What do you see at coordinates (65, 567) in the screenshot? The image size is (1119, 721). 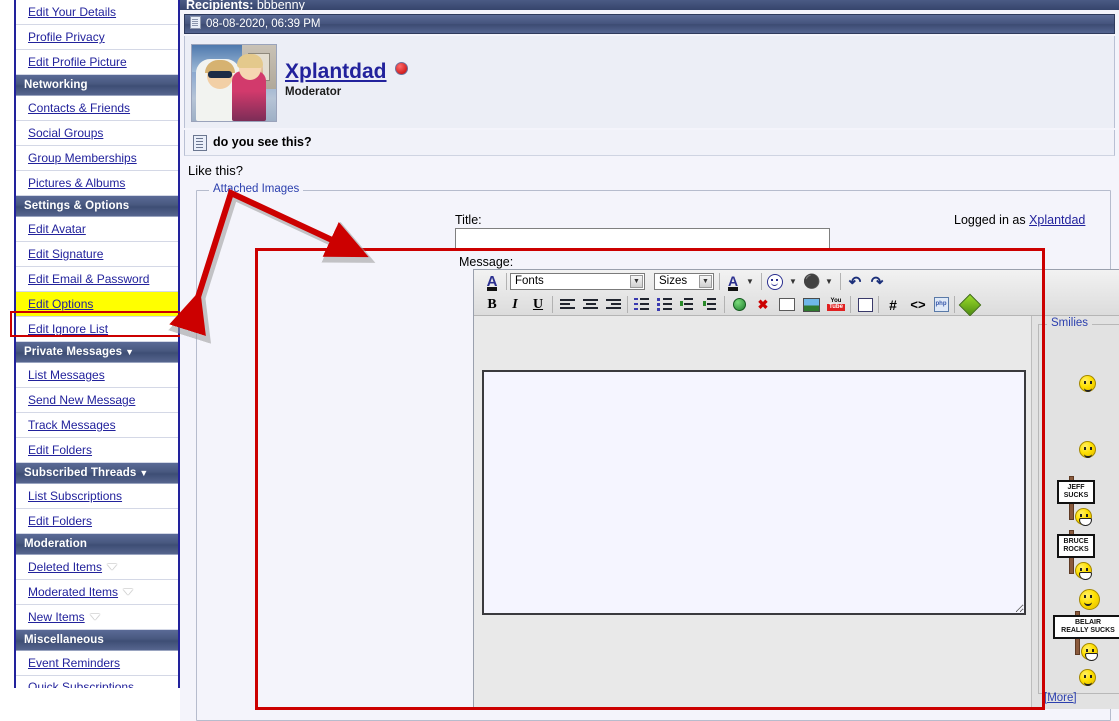 I see `sidebar-item-label: Deleted Items` at bounding box center [65, 567].